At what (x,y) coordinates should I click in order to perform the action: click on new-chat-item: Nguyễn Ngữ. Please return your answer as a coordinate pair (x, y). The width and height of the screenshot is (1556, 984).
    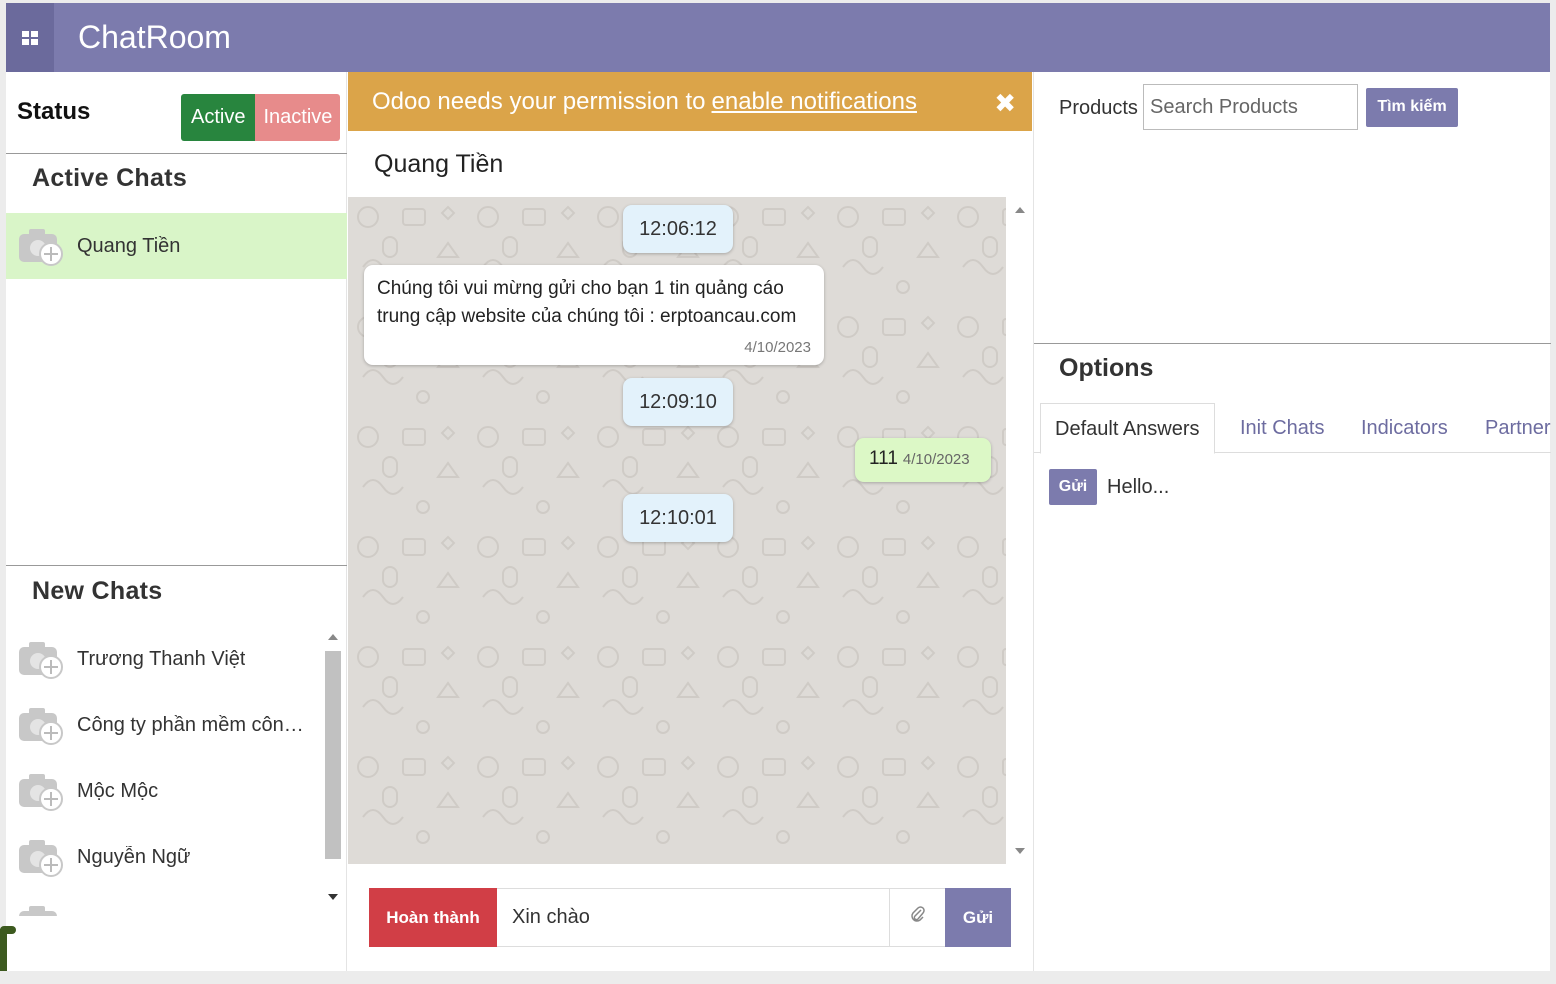
    Looking at the image, I should click on (176, 857).